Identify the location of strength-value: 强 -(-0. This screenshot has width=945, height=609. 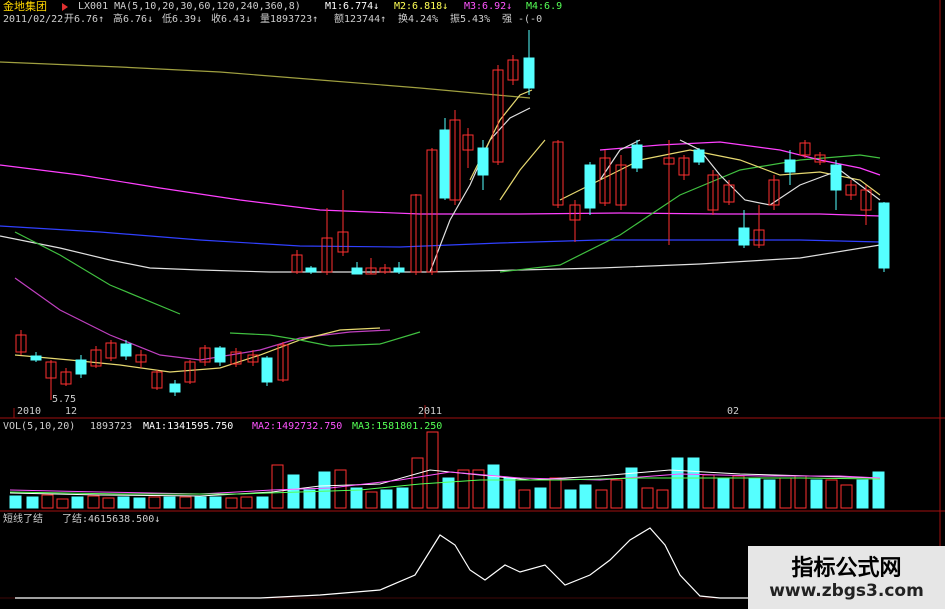
(522, 19).